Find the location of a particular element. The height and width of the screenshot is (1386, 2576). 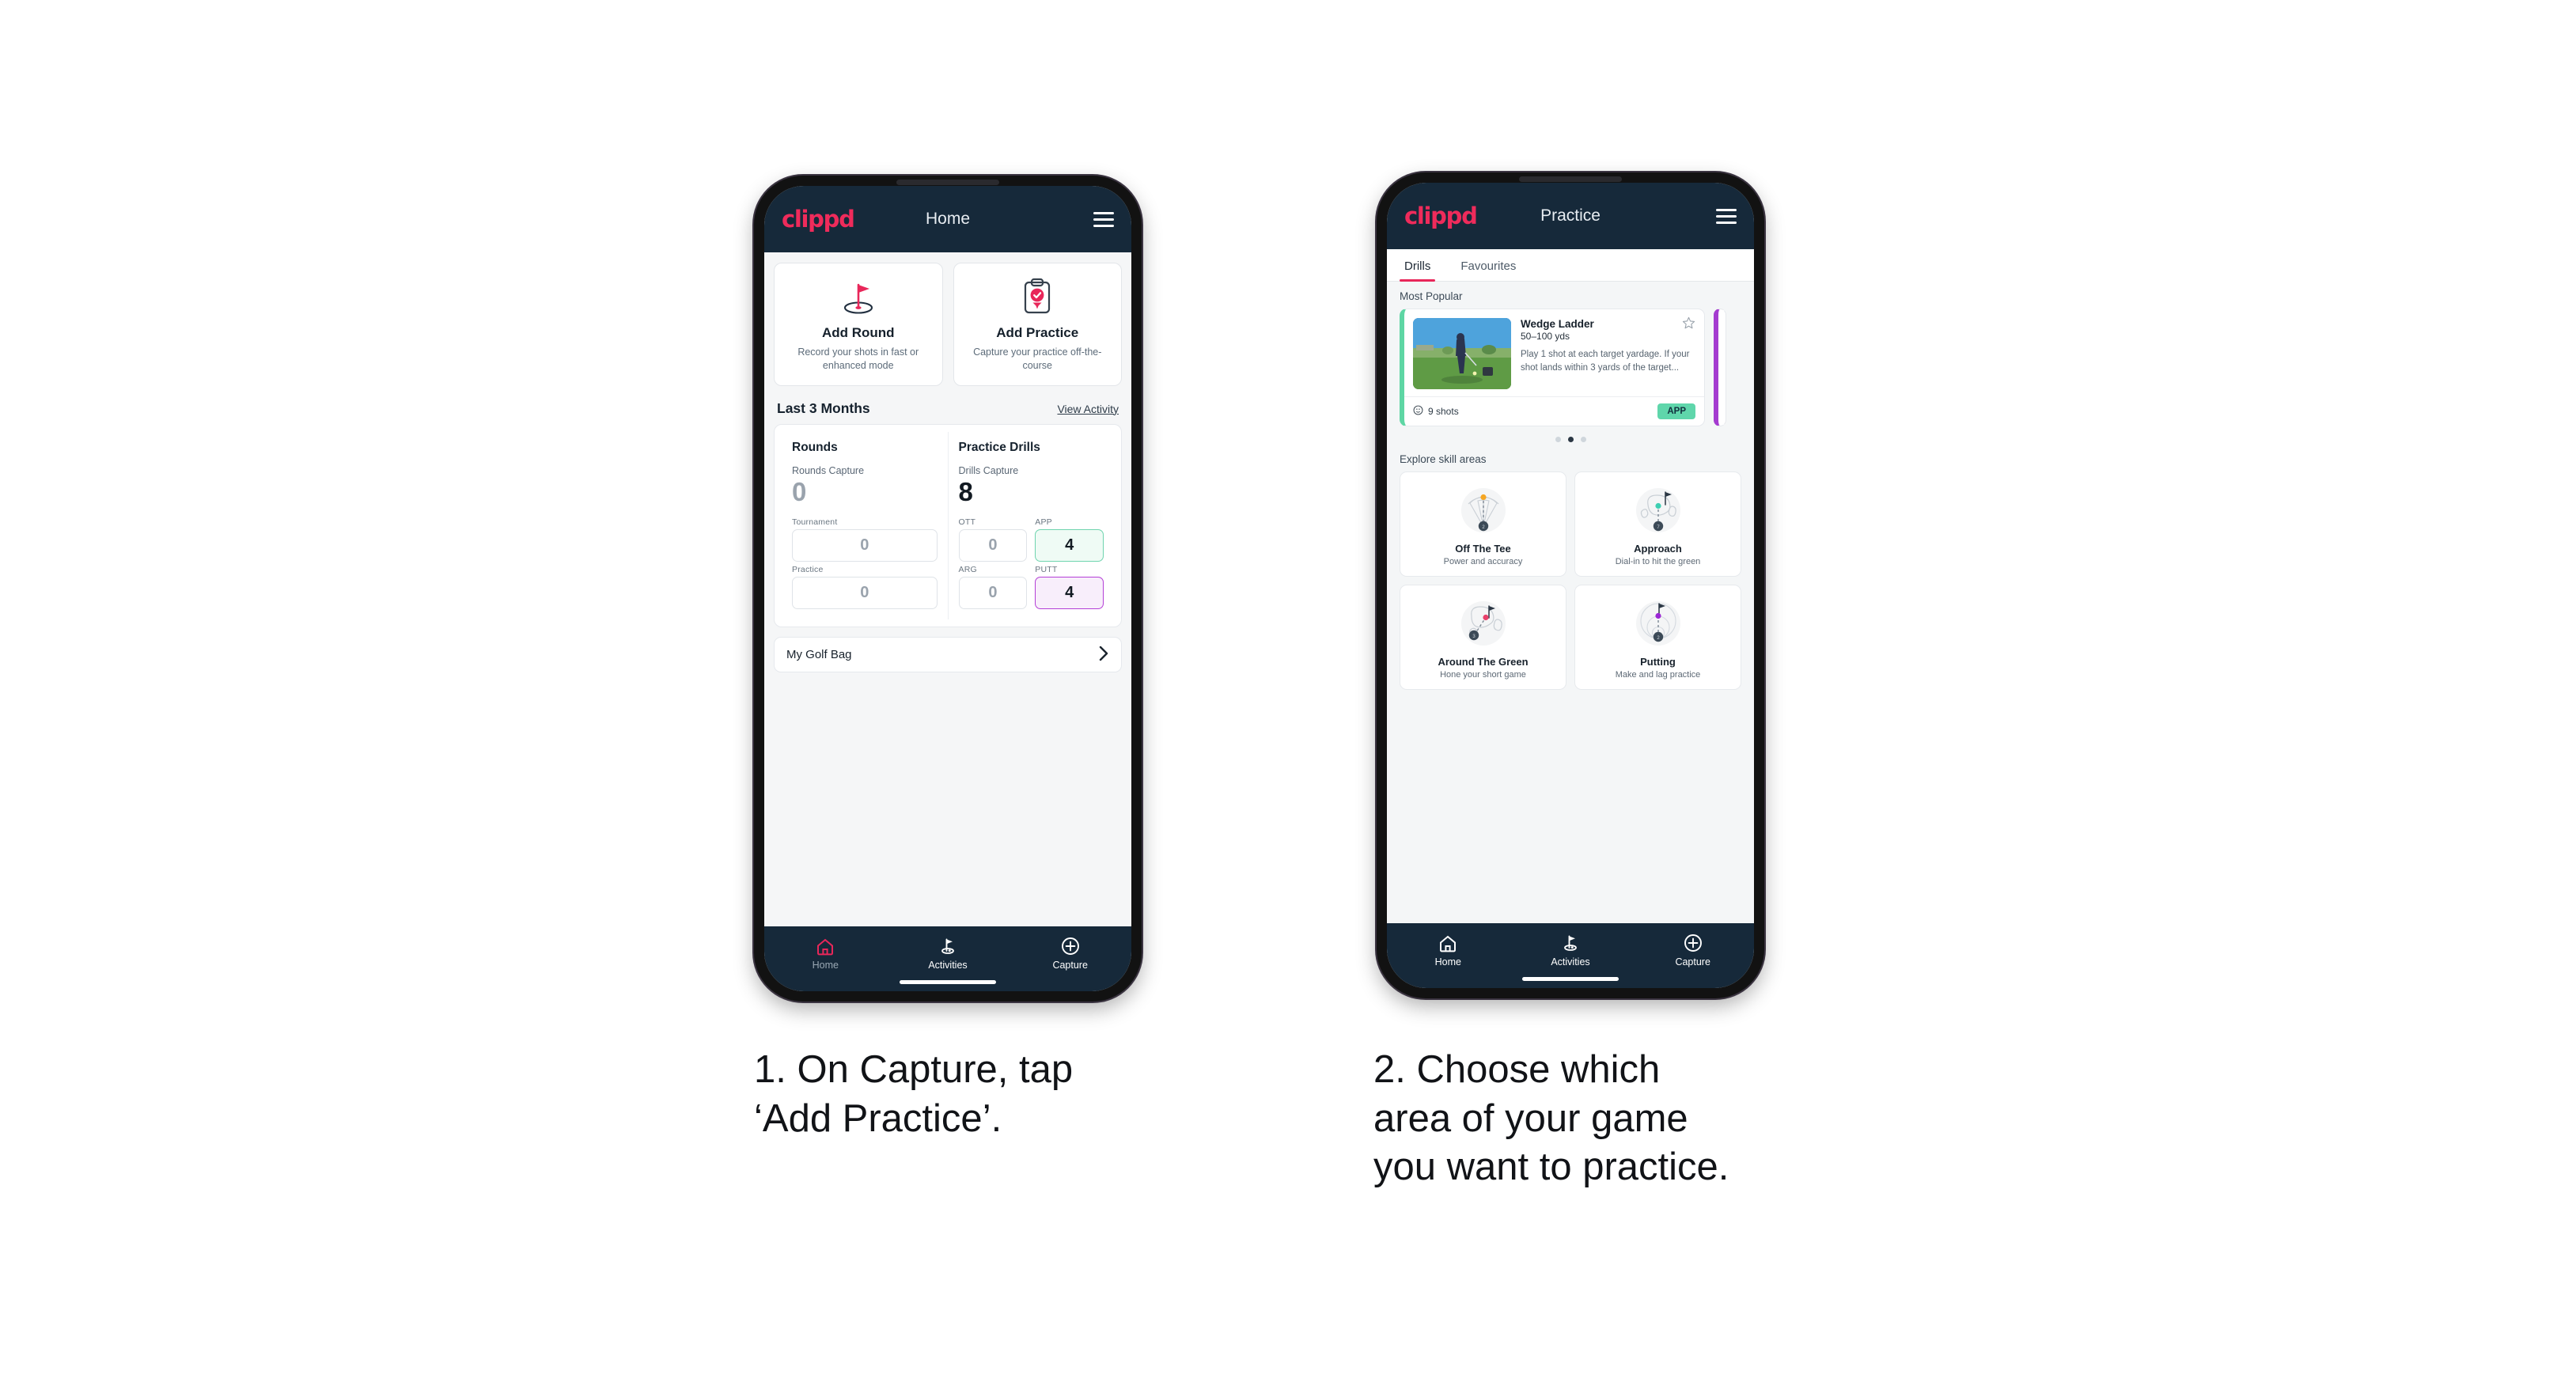

skill-card-around-the-green: 3 Around The Green Hone your short game is located at coordinates (1483, 638).